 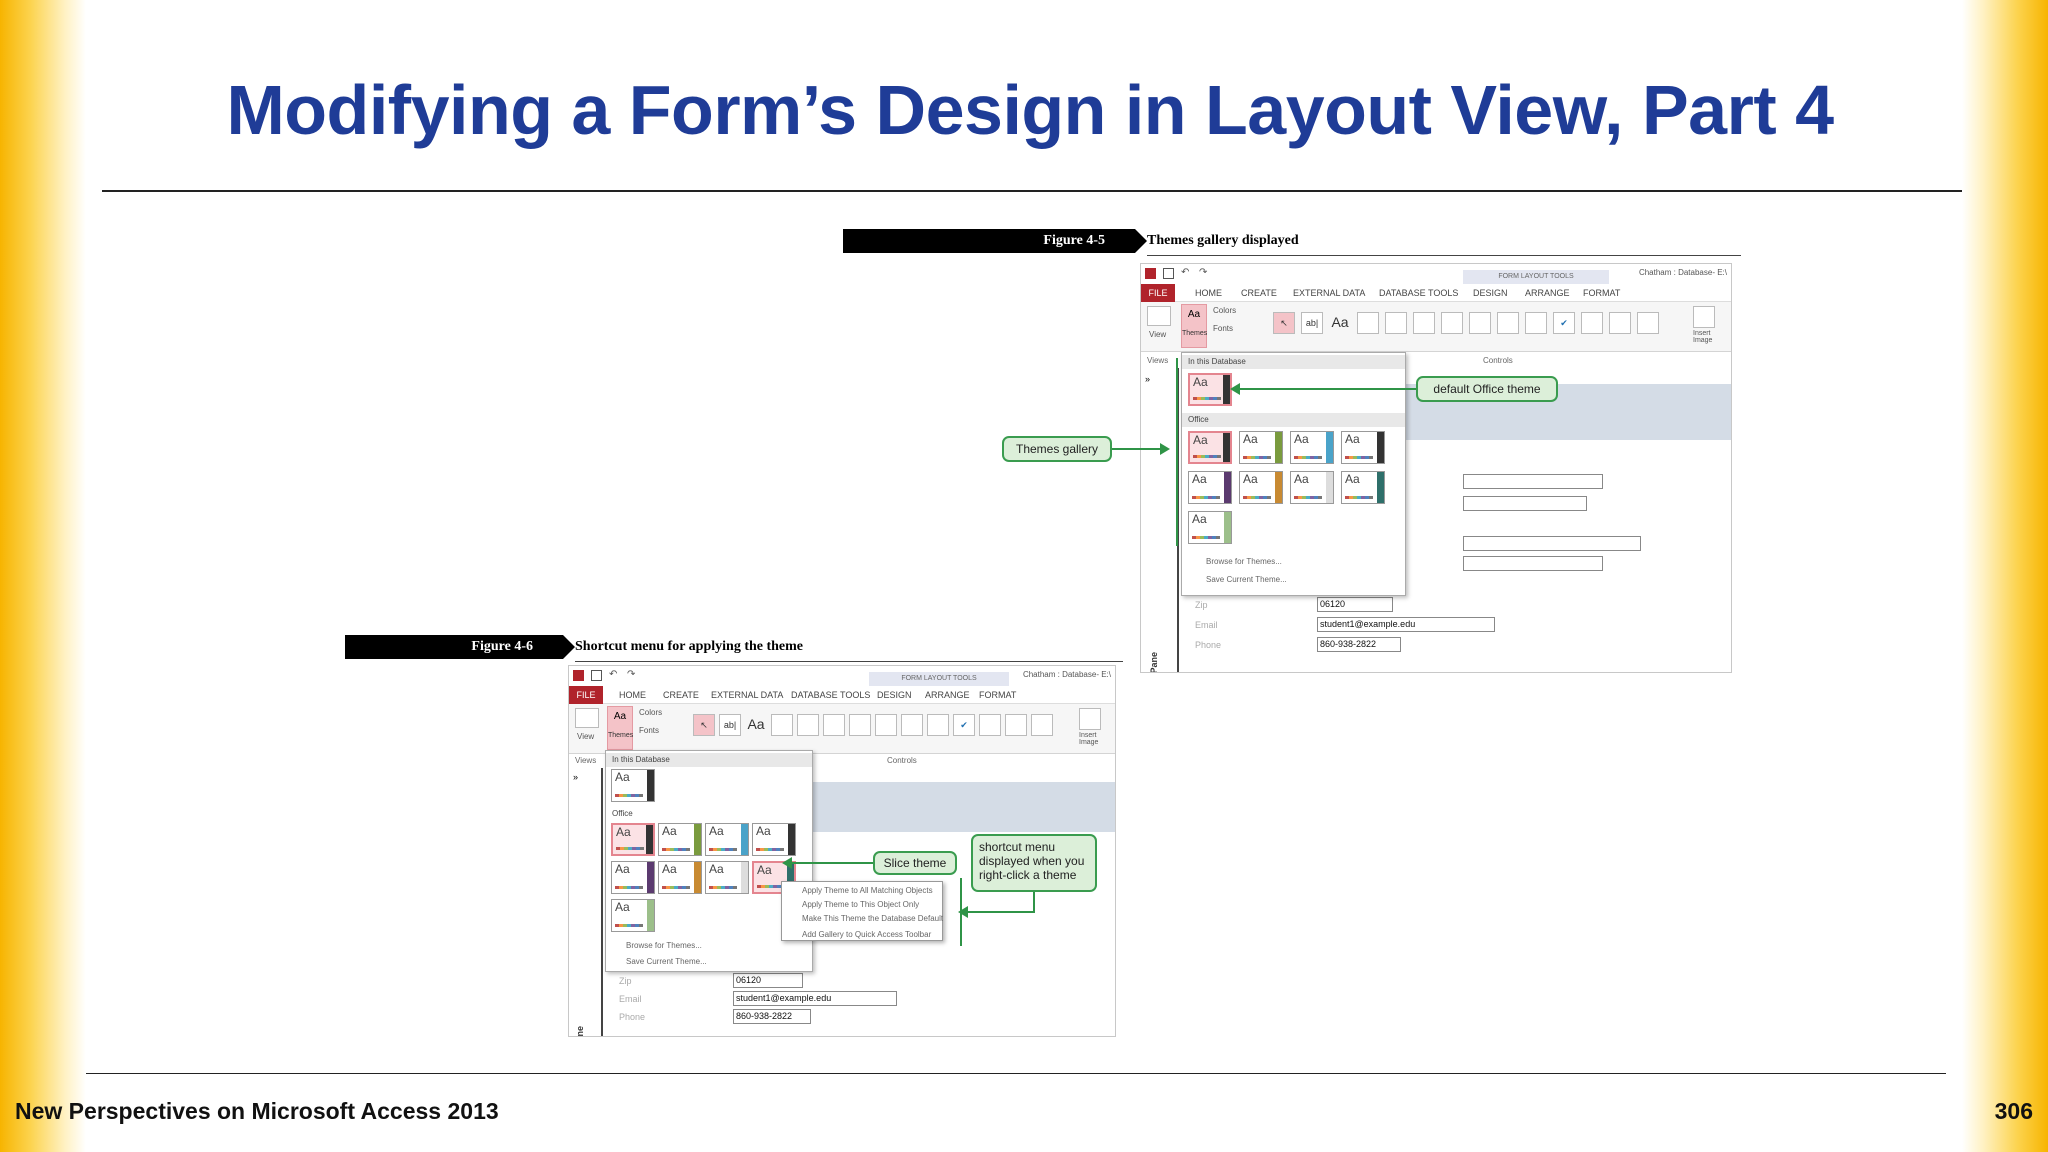 What do you see at coordinates (815, 998) in the screenshot?
I see `email-field: student1@example.edu` at bounding box center [815, 998].